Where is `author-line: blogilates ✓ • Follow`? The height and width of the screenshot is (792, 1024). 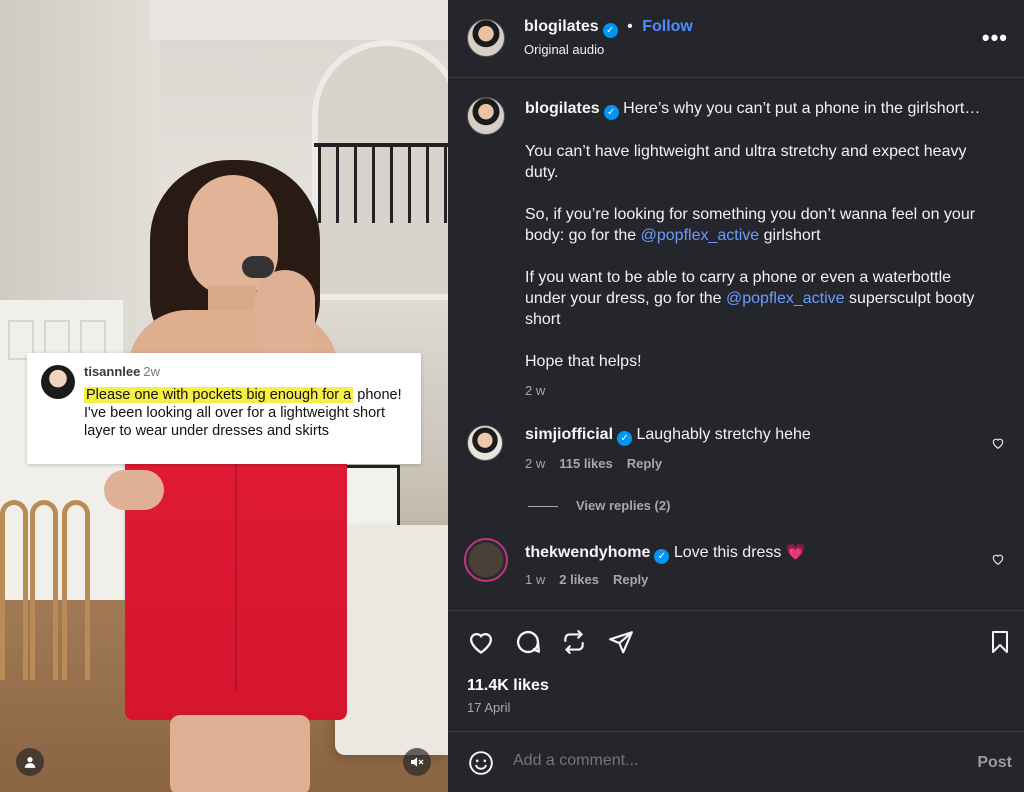
author-line: blogilates ✓ • Follow is located at coordinates (608, 28).